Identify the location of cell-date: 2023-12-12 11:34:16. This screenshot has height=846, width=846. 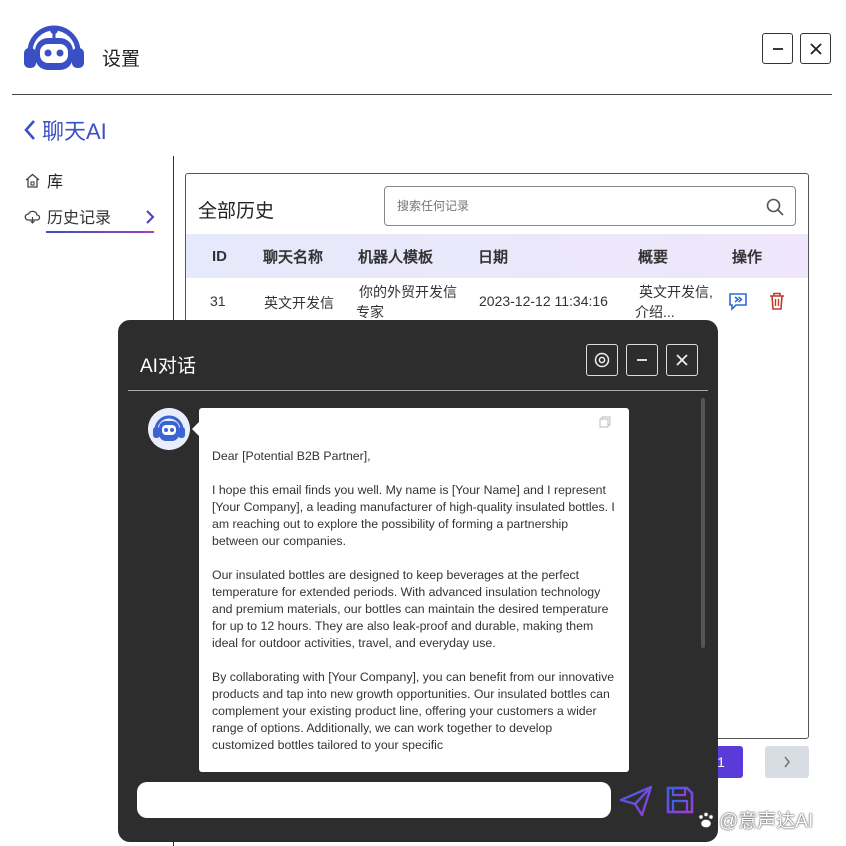
(543, 301).